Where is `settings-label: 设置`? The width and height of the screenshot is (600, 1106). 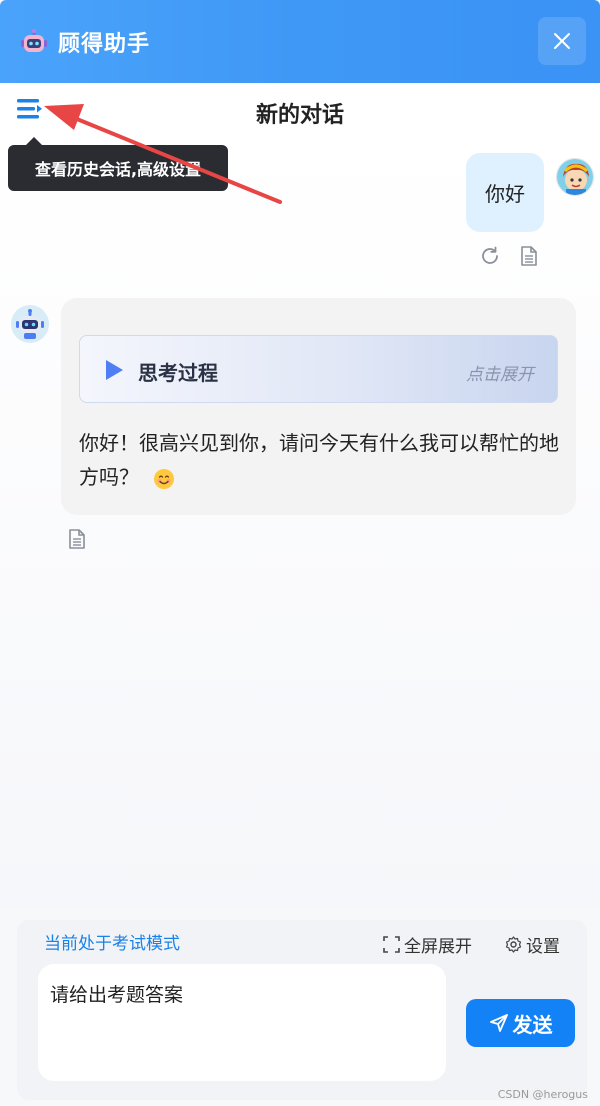
settings-label: 设置 is located at coordinates (543, 947).